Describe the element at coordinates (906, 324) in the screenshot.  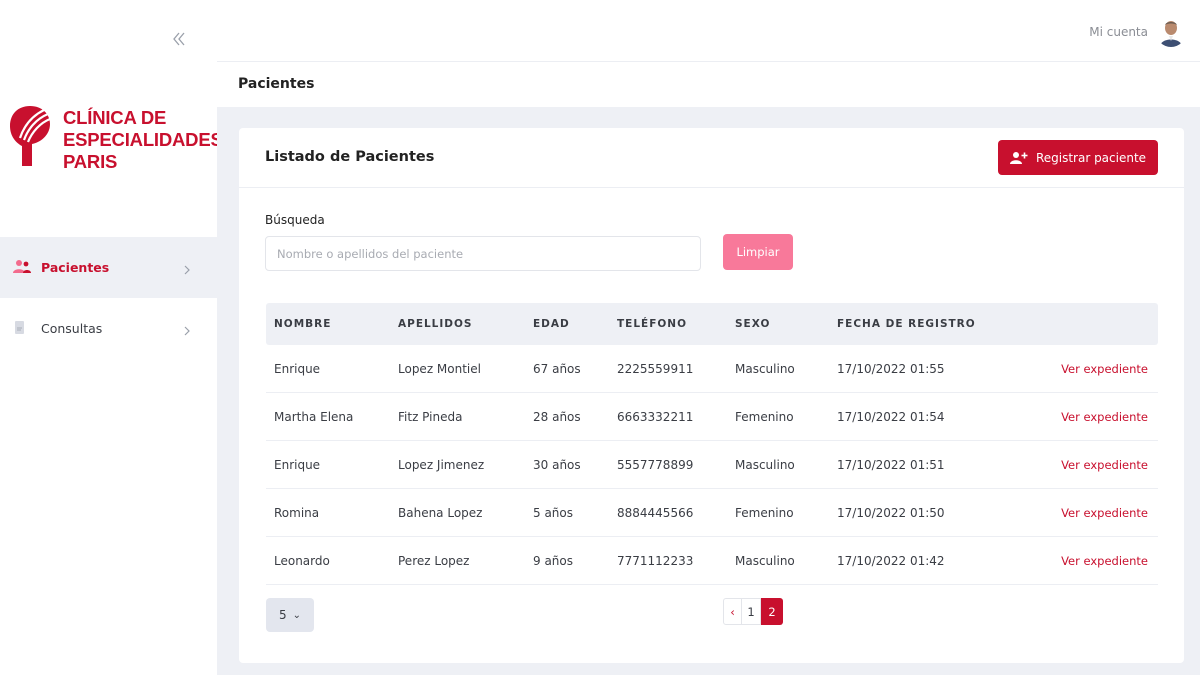
I see `column-header-fecha-registro: FECHA DE REGISTRO` at that location.